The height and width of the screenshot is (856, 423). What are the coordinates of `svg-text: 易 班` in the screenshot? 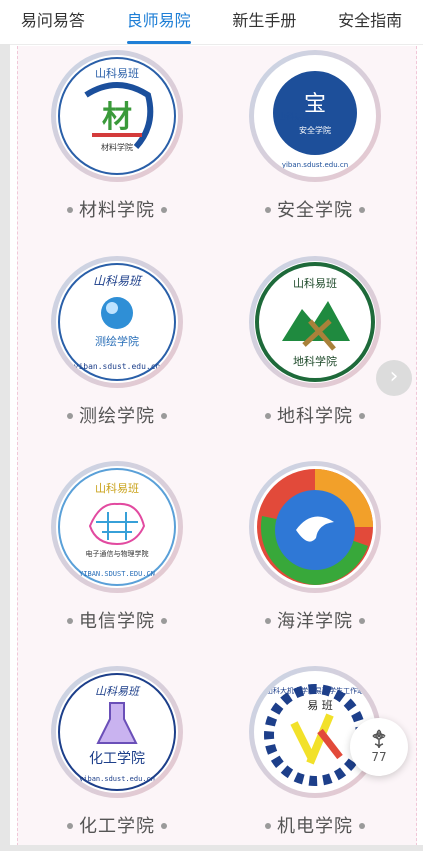 It's located at (320, 705).